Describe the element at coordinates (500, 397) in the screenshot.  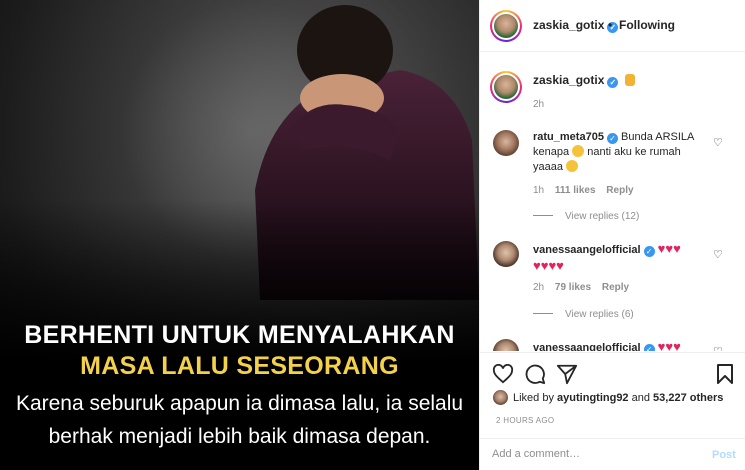
I see `liker-avatar` at that location.